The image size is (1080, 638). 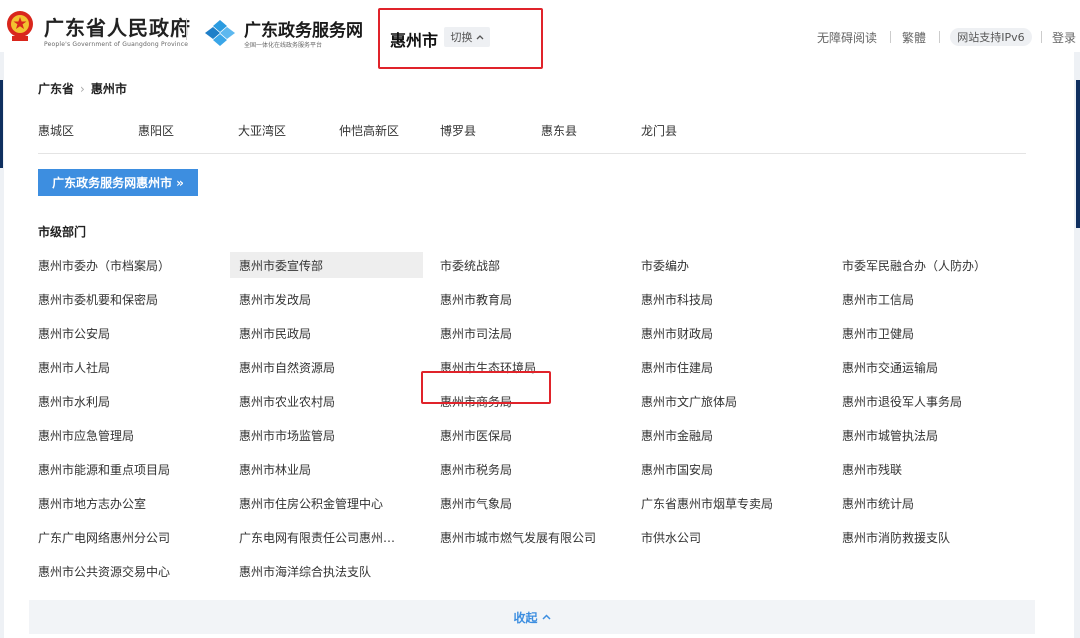 I want to click on department-link: 惠州市残联, so click(x=929, y=469).